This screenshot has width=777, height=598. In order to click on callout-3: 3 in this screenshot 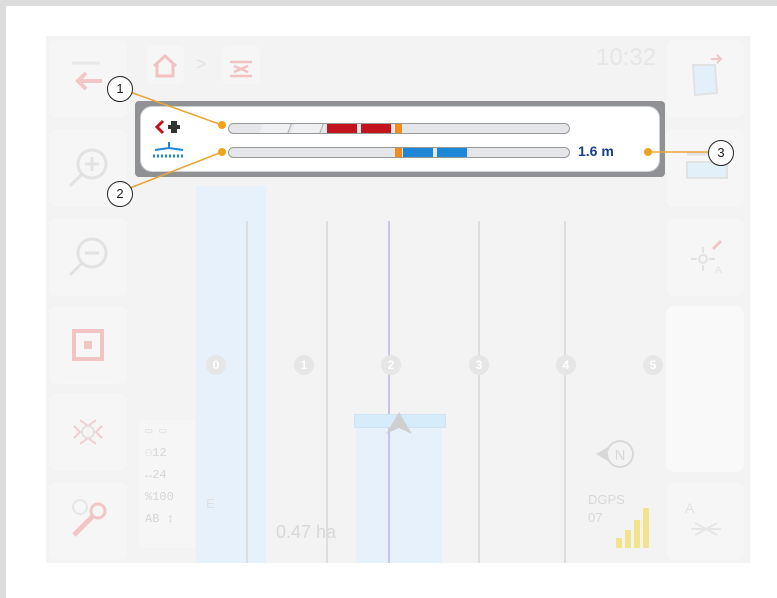, I will do `click(721, 153)`.